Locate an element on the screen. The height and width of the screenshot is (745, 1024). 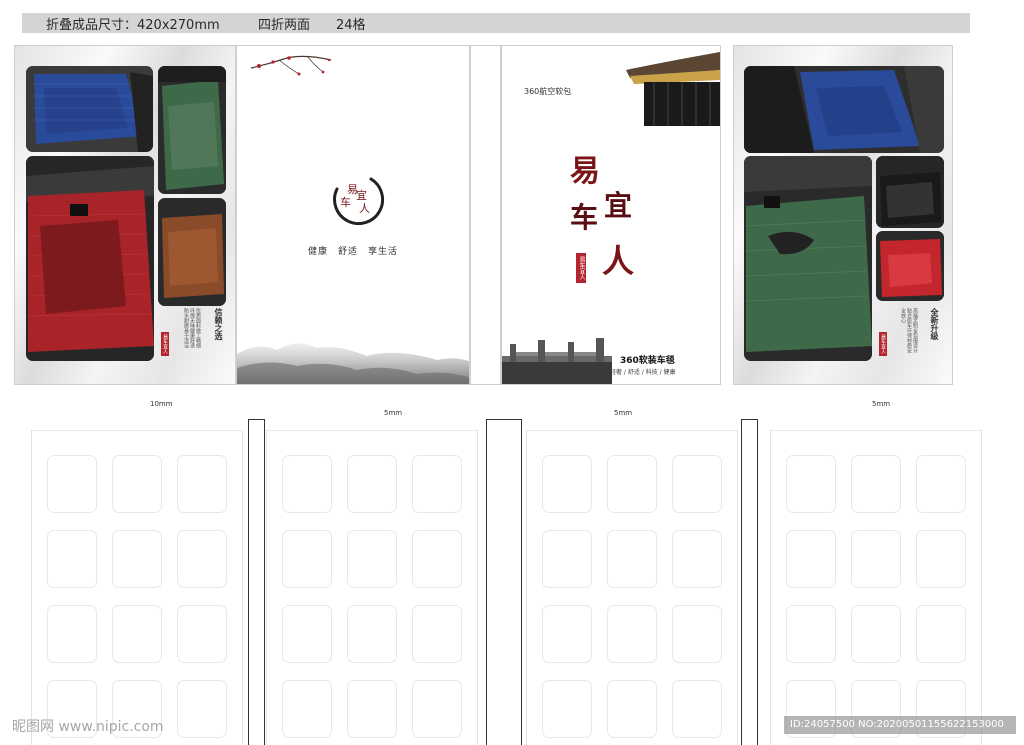
site-watermark: 昵图网 www.nipic.com is located at coordinates (88, 727).